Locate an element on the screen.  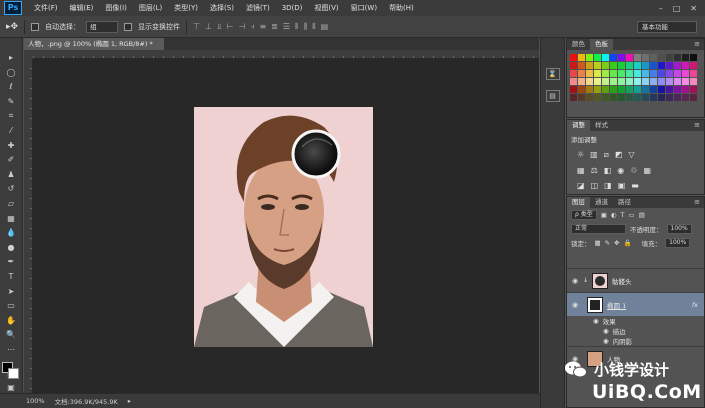
gradient-tool-icon: ▦ is located at coordinates (11, 218).